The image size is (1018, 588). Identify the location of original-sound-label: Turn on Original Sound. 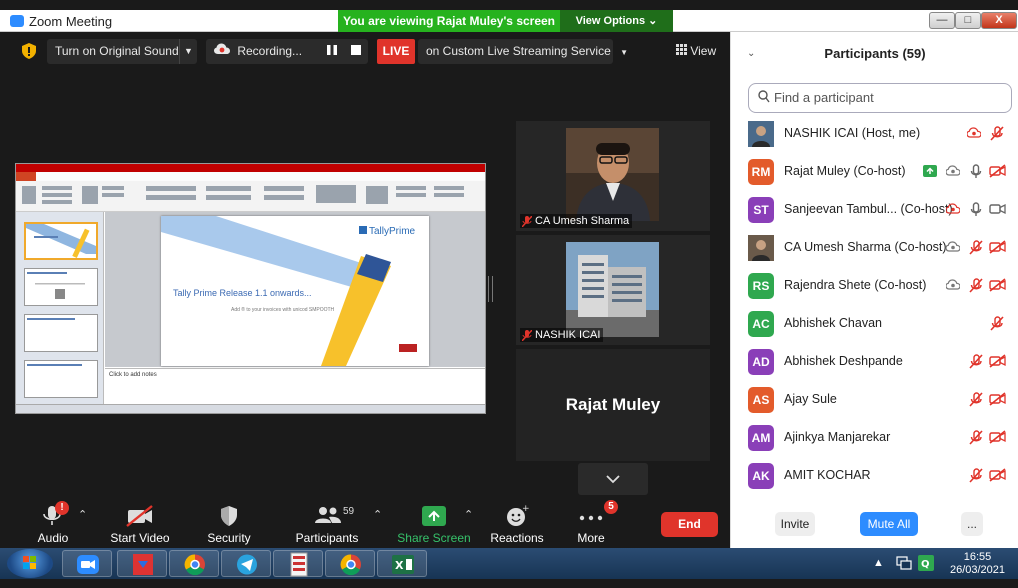
(117, 51).